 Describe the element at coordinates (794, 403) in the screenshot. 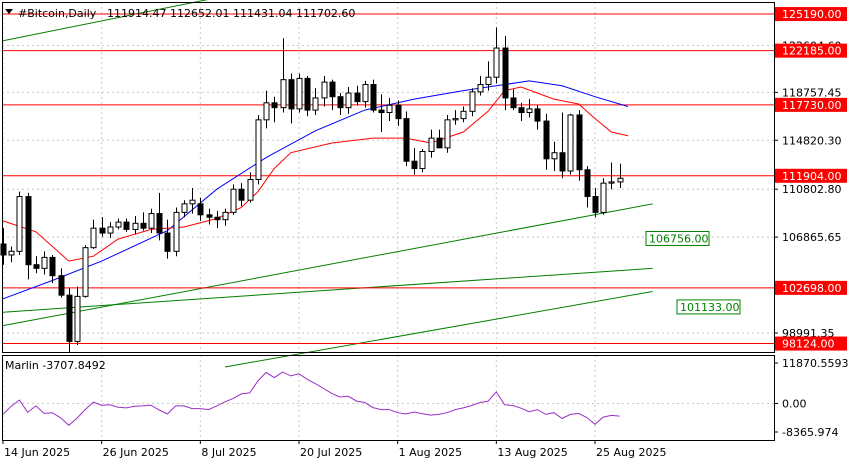

I see `oscillator-tick-label: 0.00` at that location.